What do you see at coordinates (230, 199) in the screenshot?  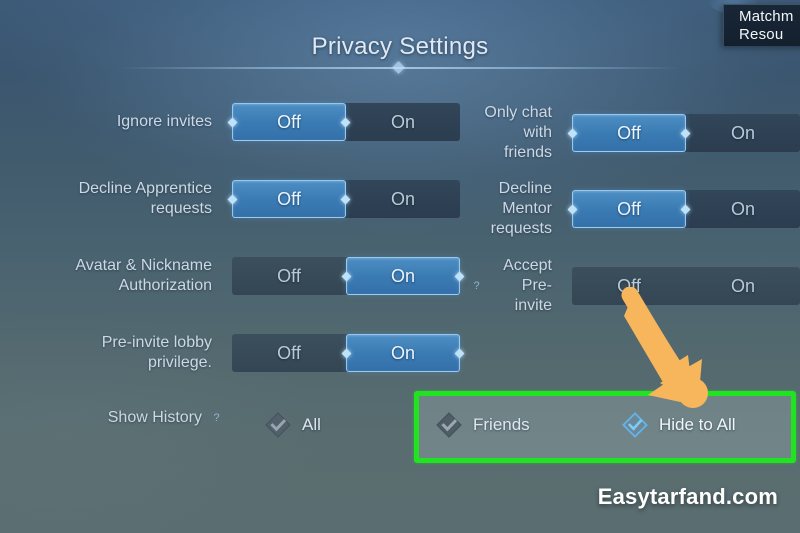 I see `setting-row-decline-apprentice-requests: Decline Apprentice requests Off On` at bounding box center [230, 199].